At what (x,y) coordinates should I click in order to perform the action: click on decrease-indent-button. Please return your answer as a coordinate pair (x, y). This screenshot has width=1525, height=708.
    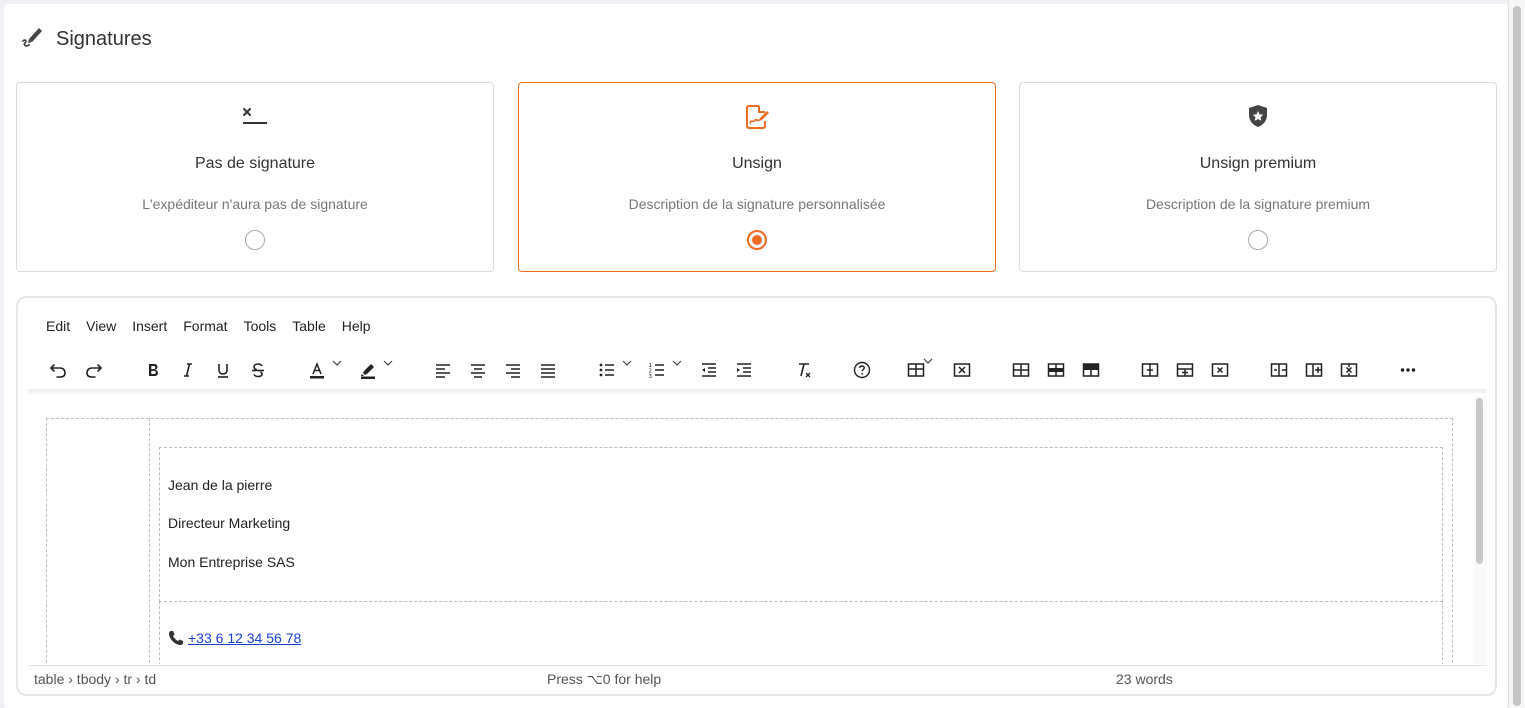
    Looking at the image, I should click on (709, 370).